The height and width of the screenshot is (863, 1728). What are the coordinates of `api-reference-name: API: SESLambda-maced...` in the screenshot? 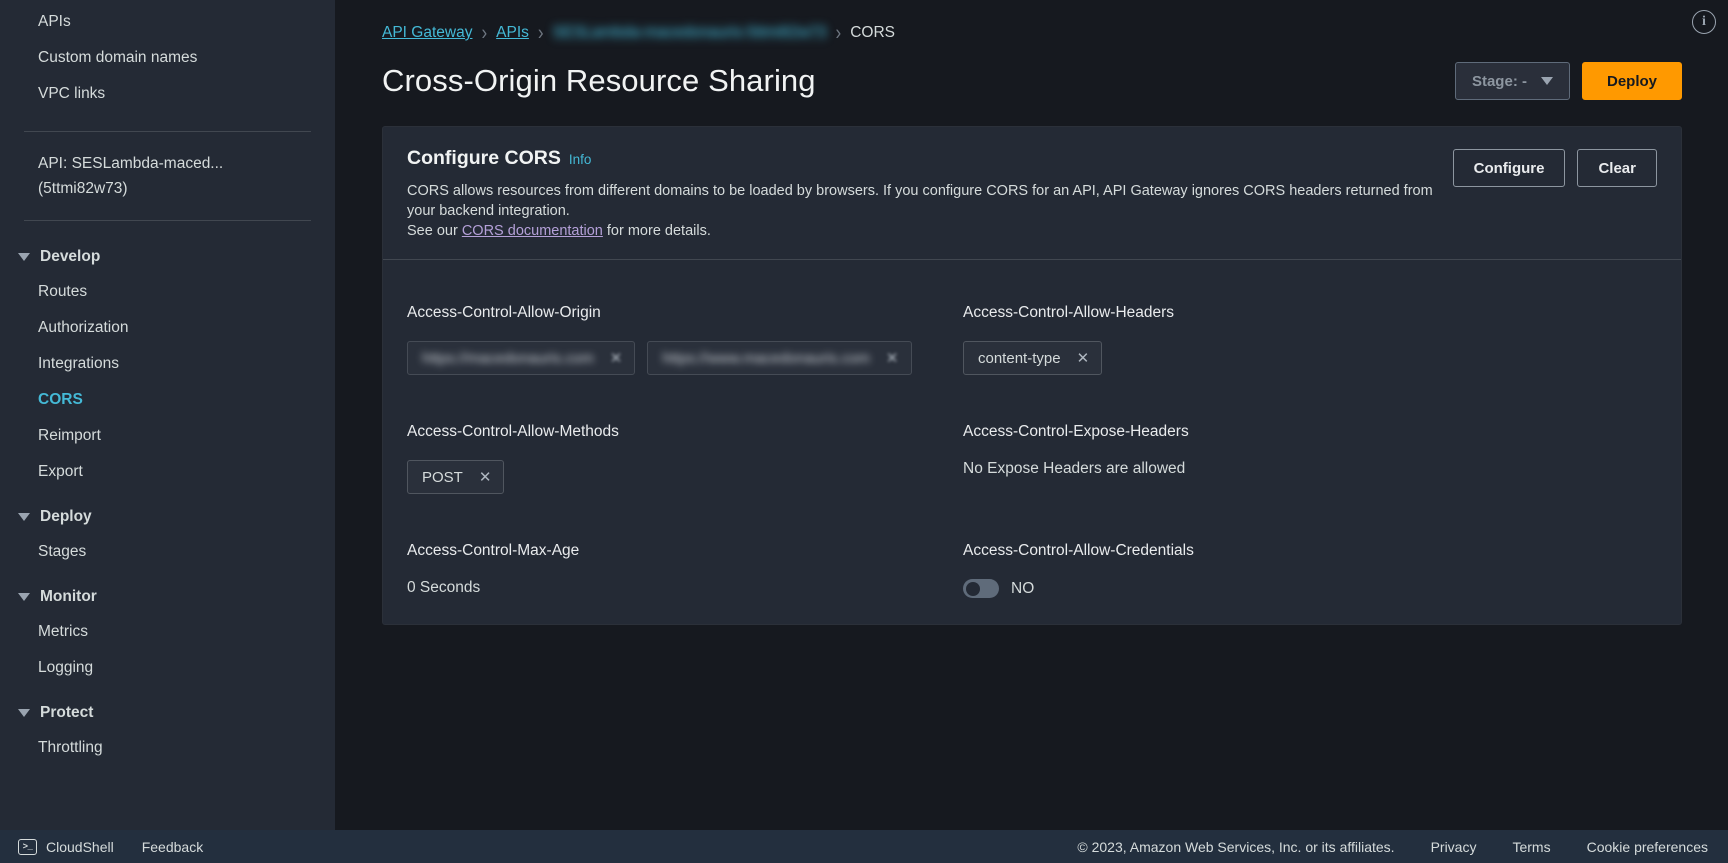 It's located at (131, 163).